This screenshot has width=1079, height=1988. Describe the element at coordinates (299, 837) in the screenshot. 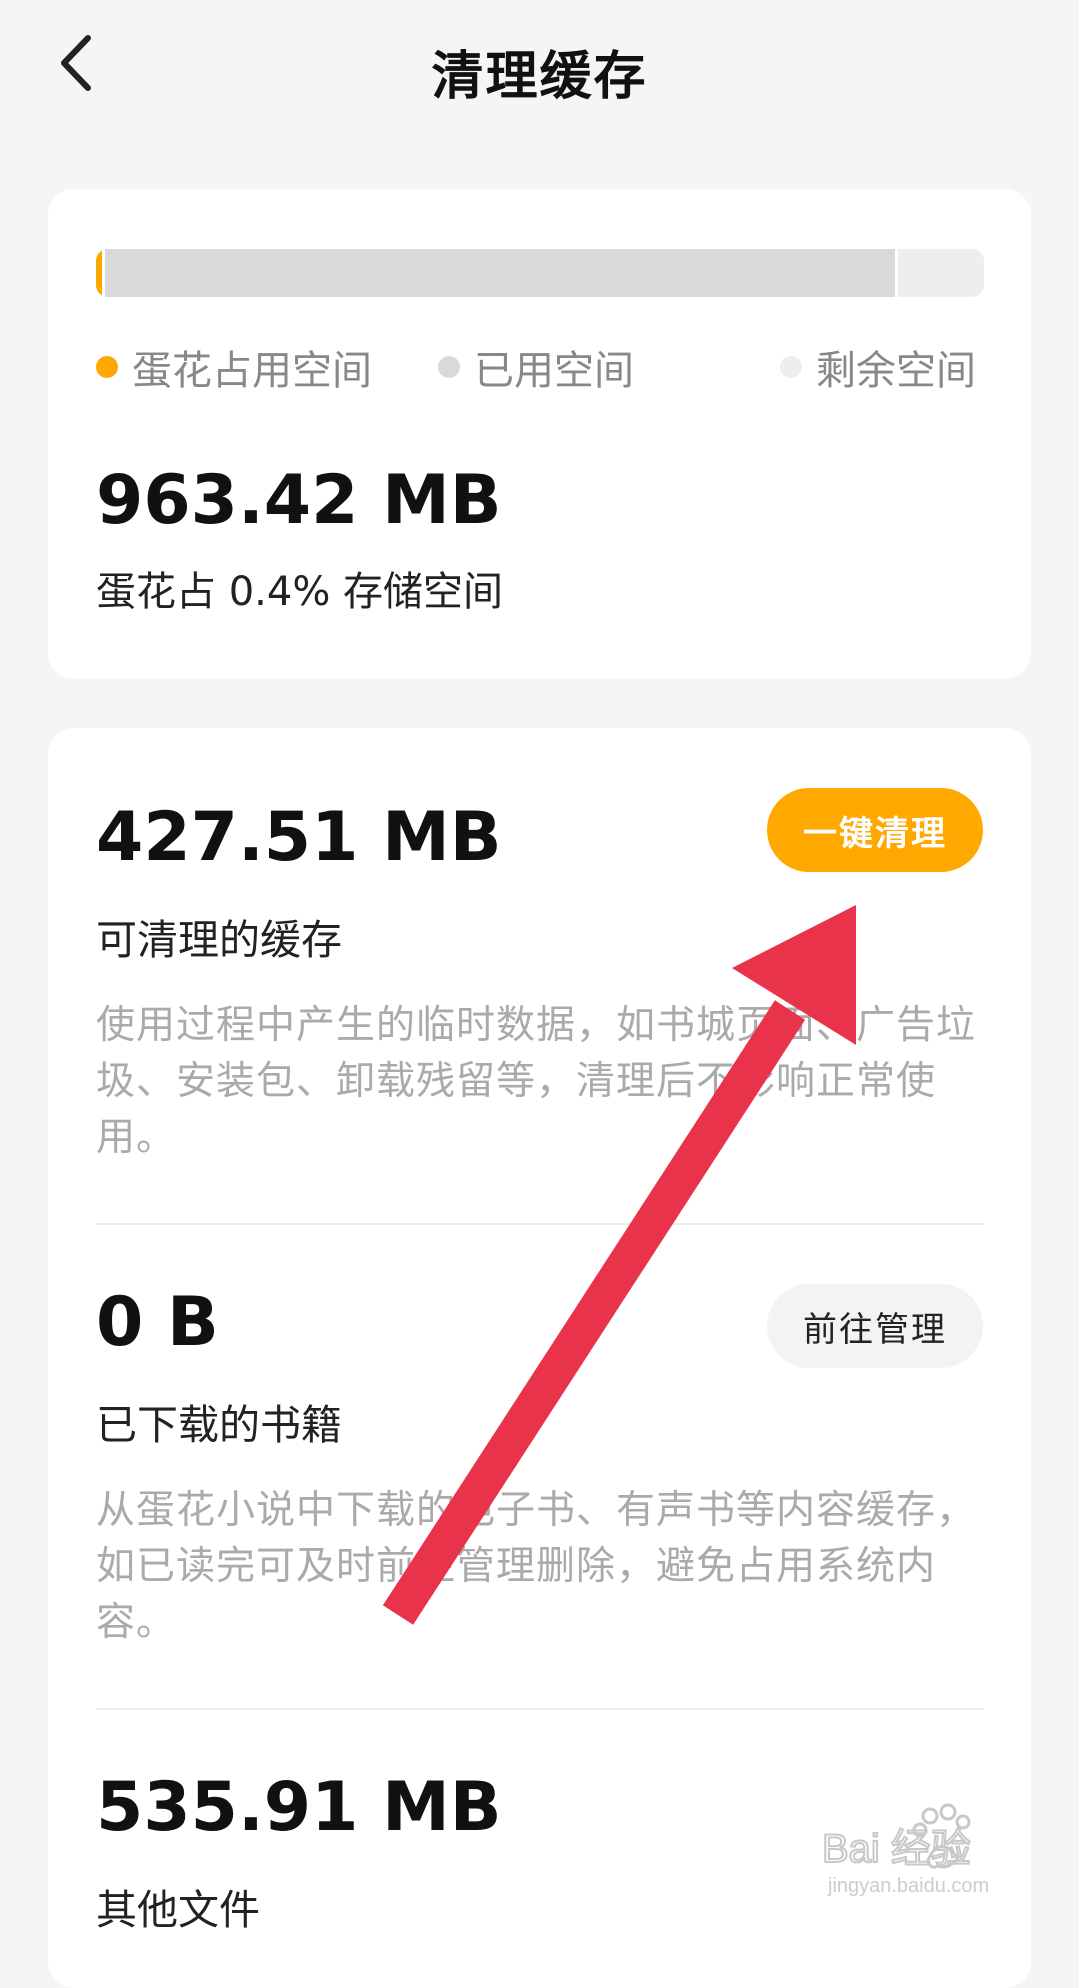

I see `clearable-cache-size: 427.51 MB` at that location.